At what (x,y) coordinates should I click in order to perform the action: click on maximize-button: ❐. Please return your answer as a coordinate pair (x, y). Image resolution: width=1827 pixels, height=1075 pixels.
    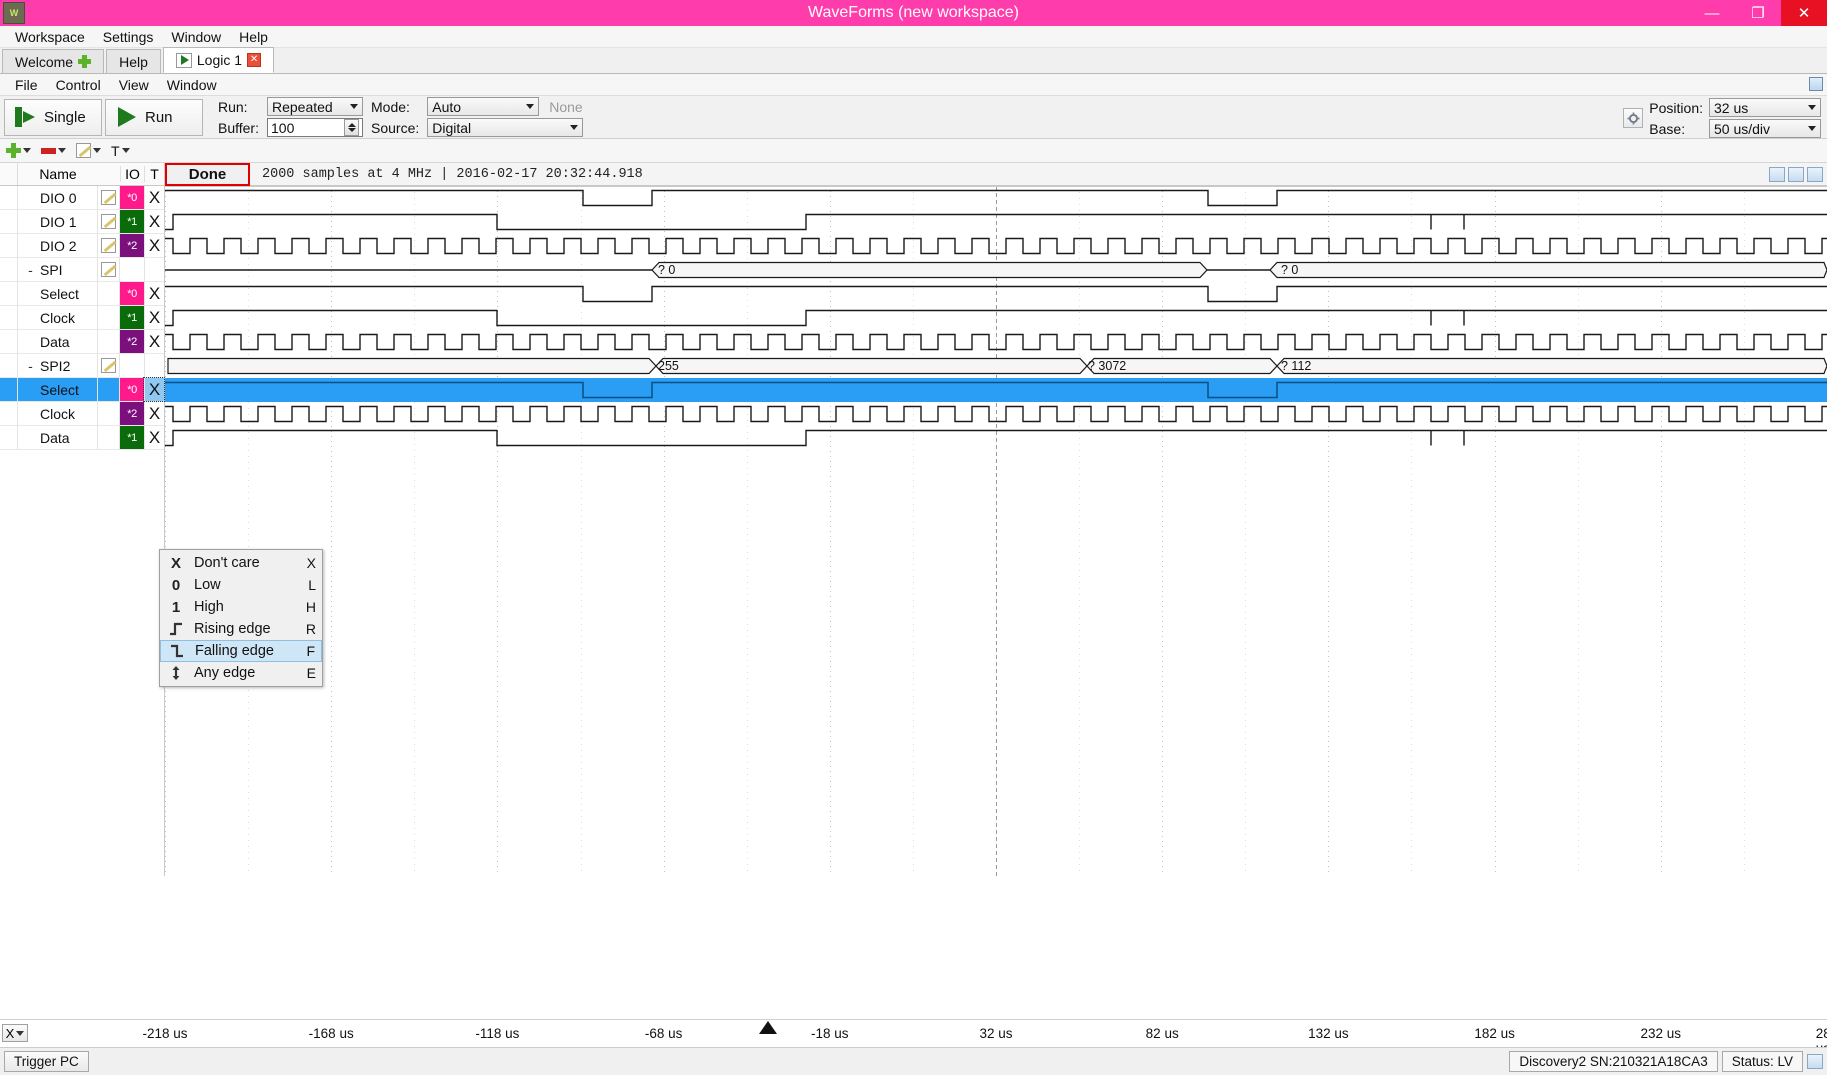
    Looking at the image, I should click on (1758, 13).